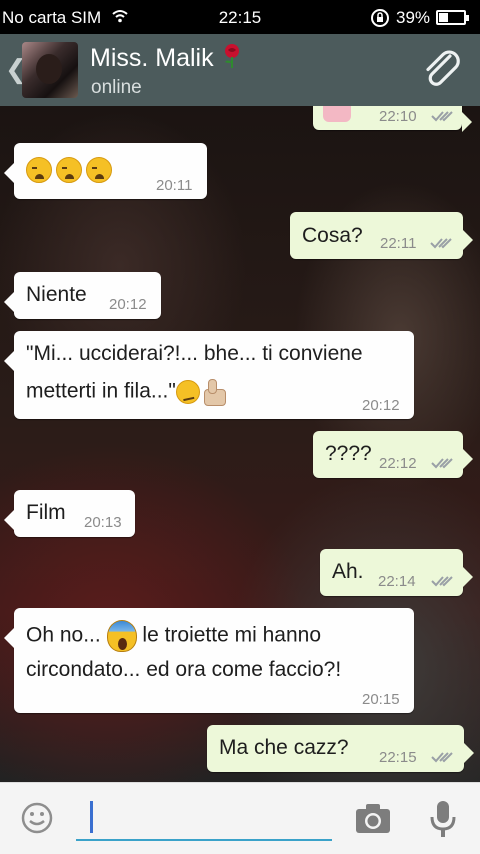 This screenshot has height=854, width=480. I want to click on message-time: 20:15, so click(381, 699).